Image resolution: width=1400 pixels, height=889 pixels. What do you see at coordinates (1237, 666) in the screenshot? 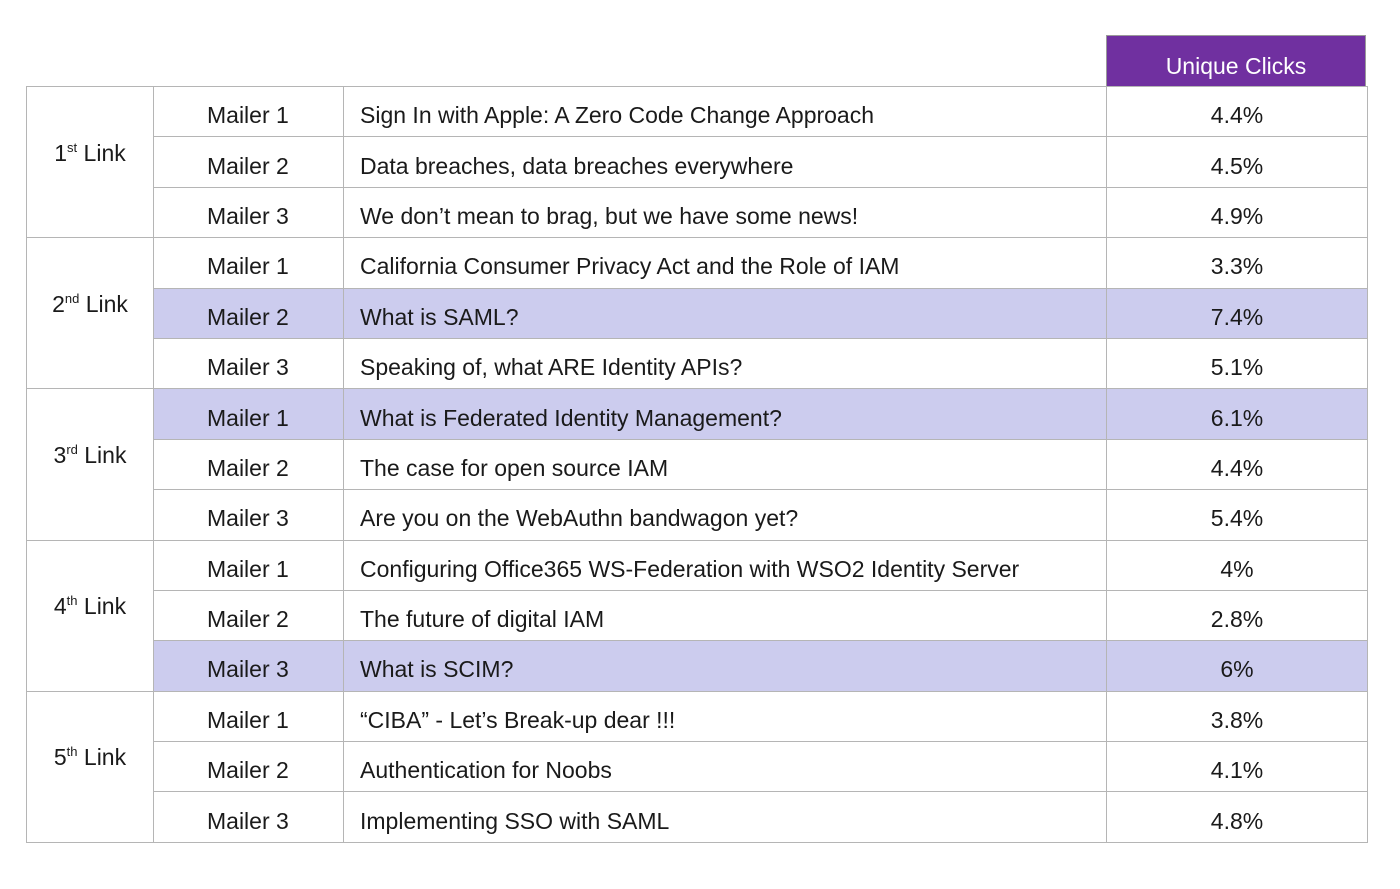
I see `unique-clicks-value: 6%` at bounding box center [1237, 666].